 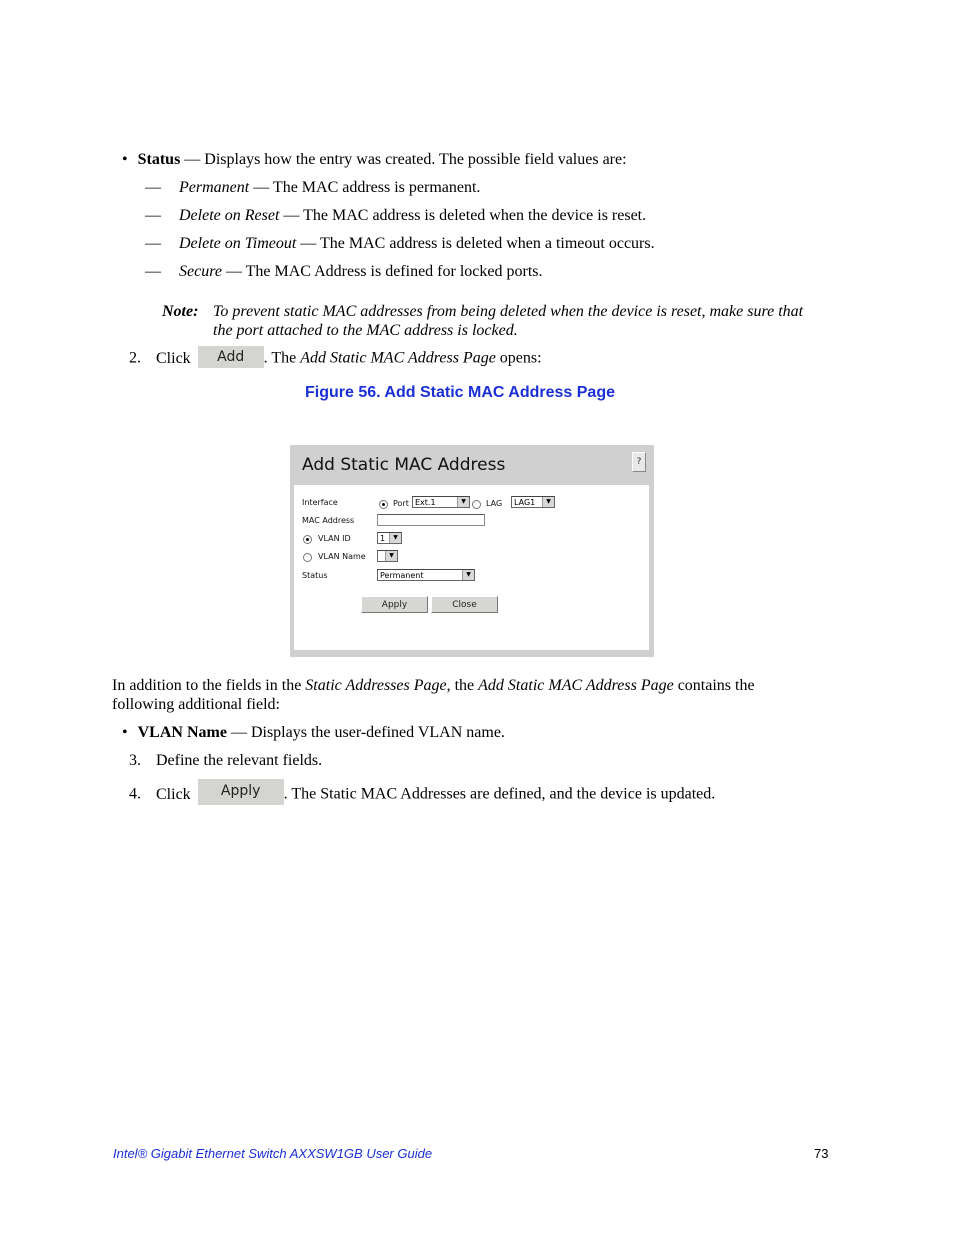 I want to click on vlan-name-select: ▼, so click(x=387, y=556).